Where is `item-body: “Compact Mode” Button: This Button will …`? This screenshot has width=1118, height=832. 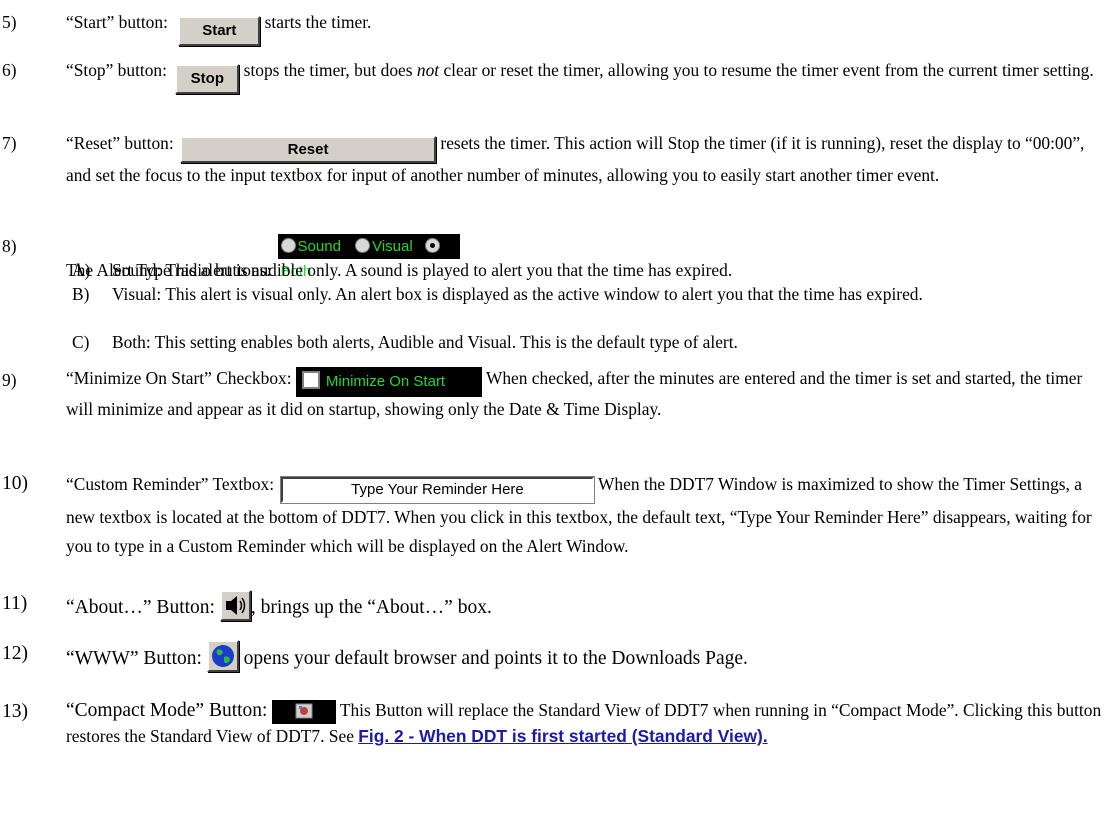
item-body: “Compact Mode” Button: This Button will … is located at coordinates (585, 723).